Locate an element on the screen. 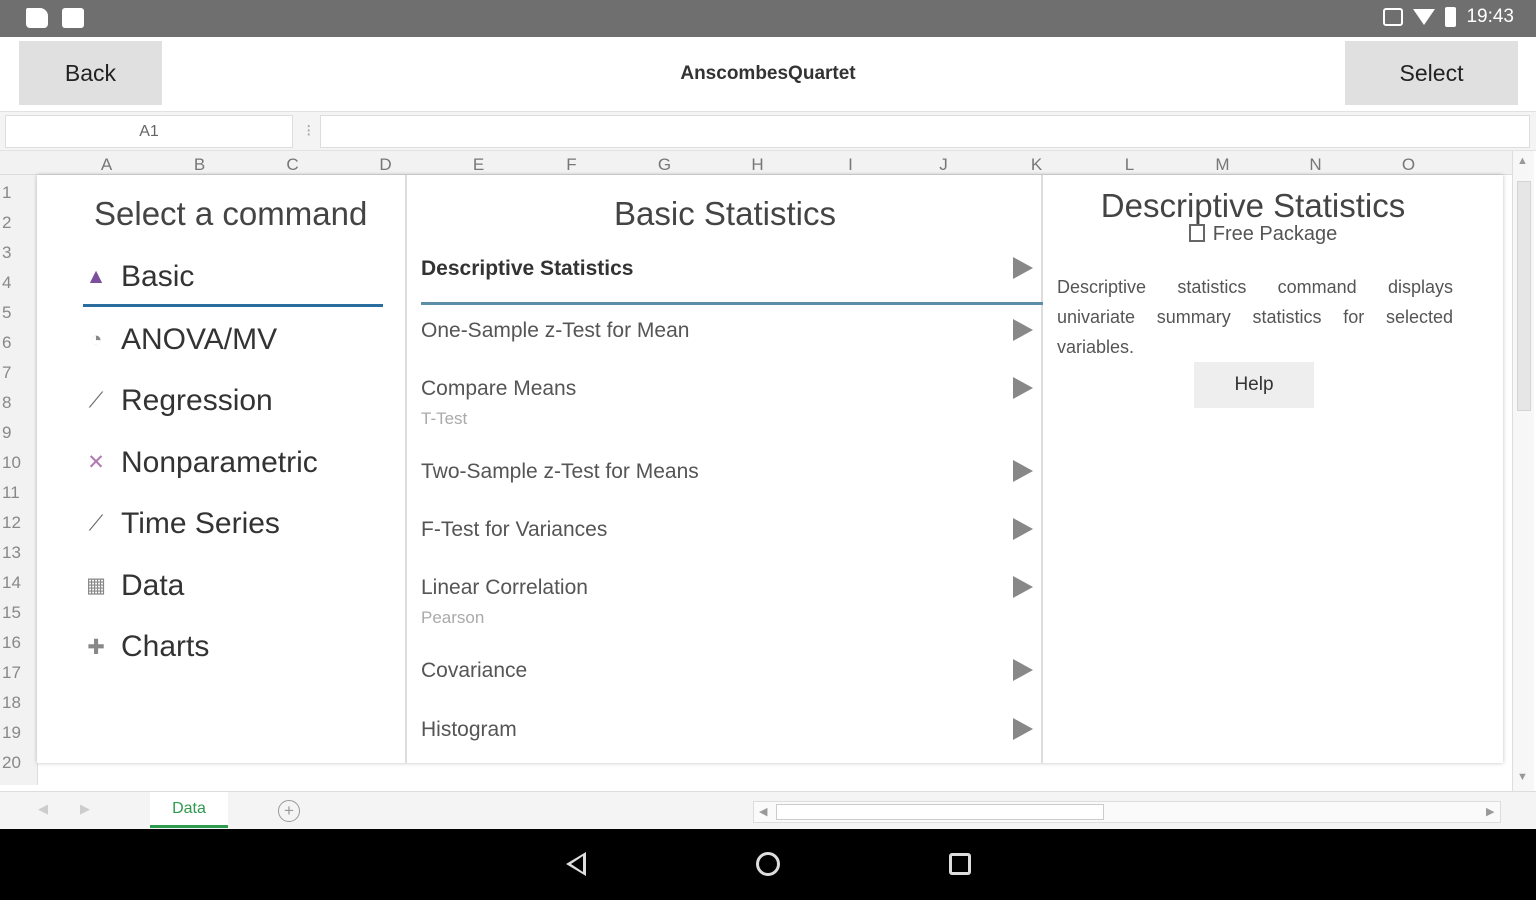  sheet-tab-data: Data is located at coordinates (189, 810).